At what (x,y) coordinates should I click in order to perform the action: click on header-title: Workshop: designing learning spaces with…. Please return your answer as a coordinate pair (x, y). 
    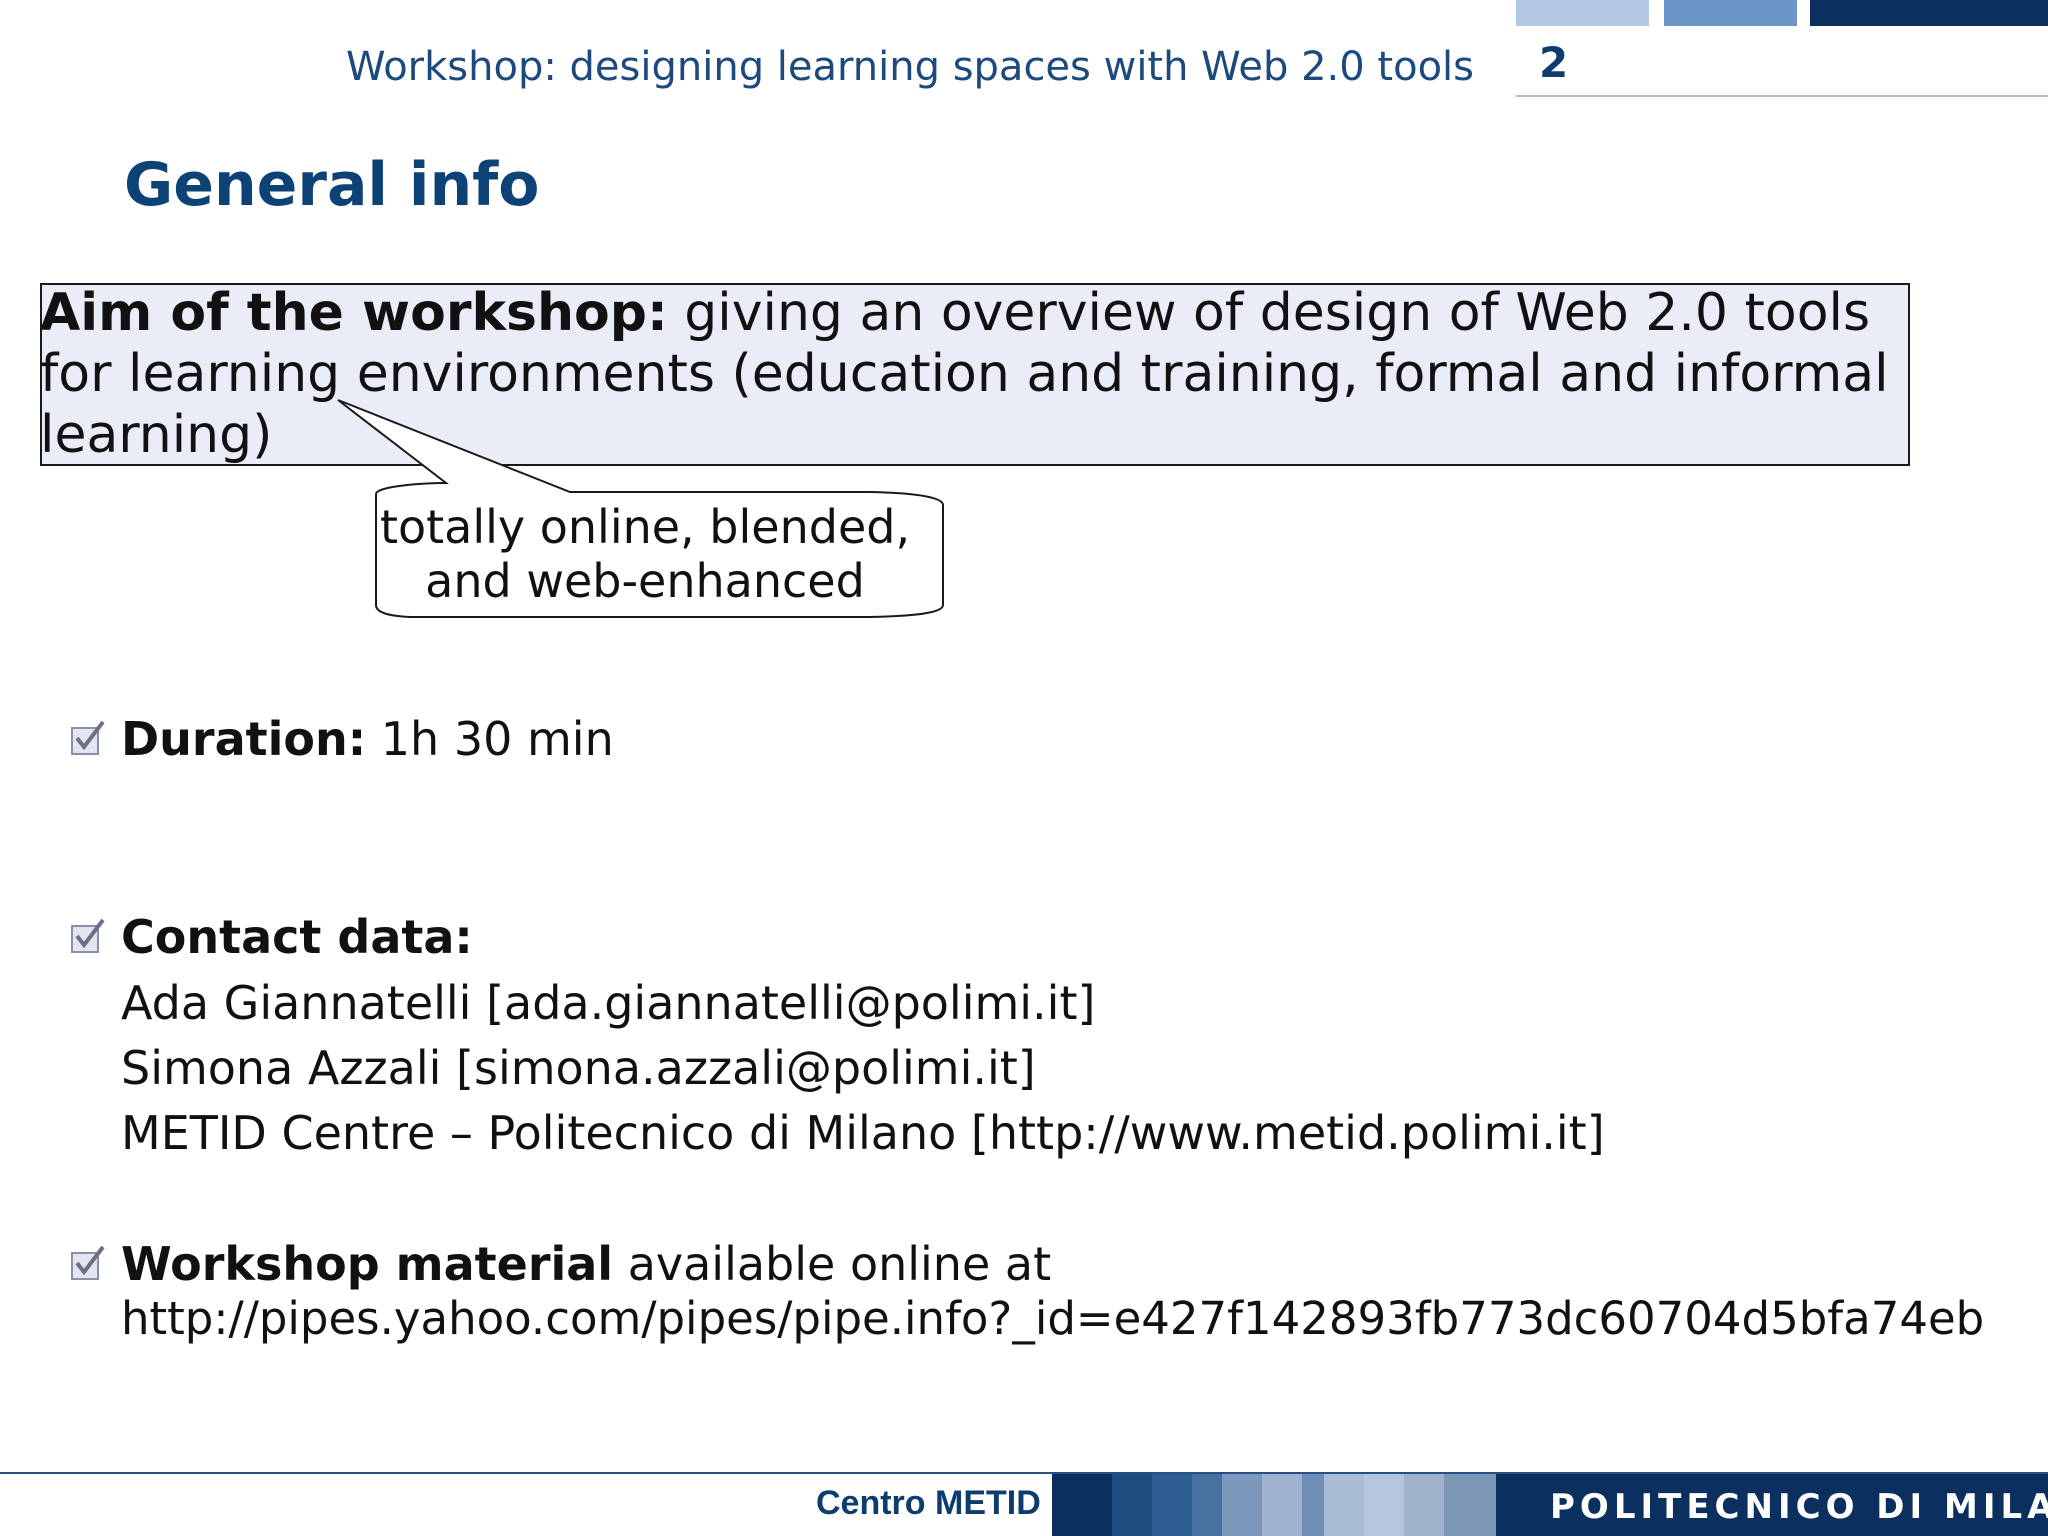
    Looking at the image, I should click on (910, 67).